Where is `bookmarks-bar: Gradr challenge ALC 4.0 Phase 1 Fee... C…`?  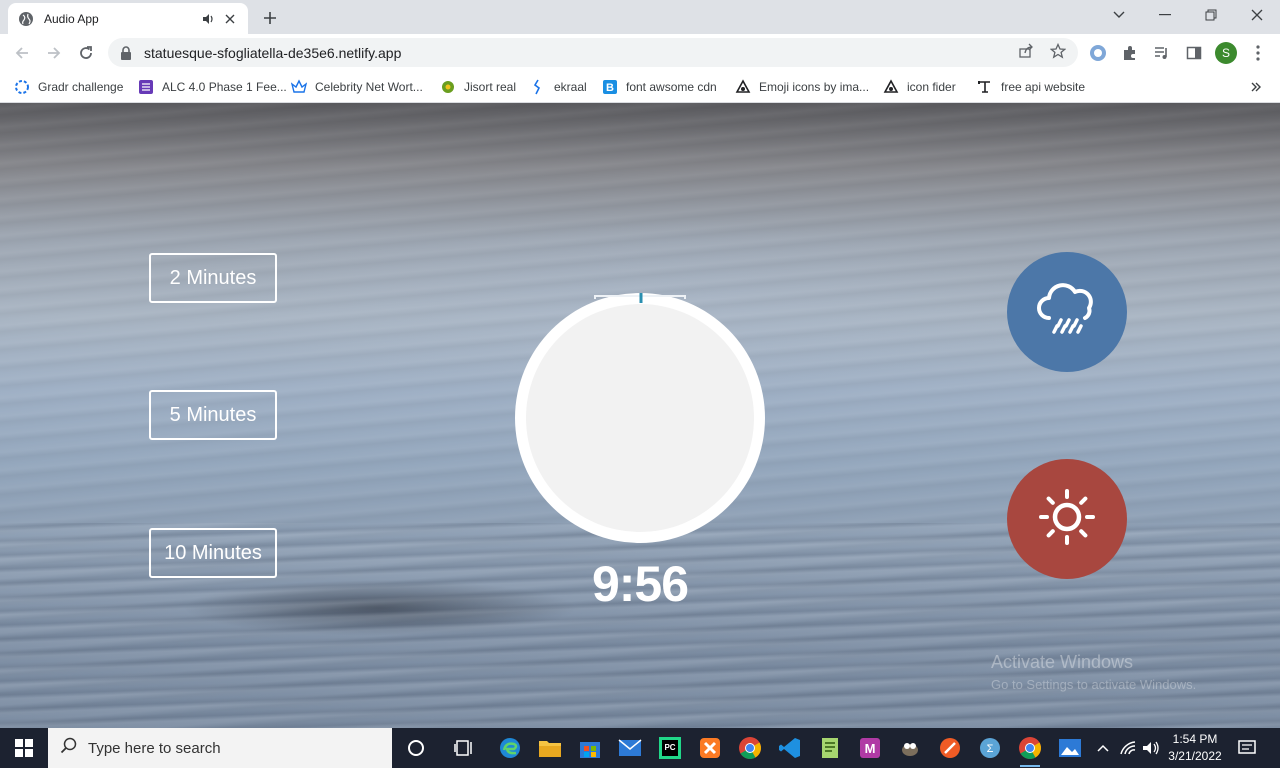 bookmarks-bar: Gradr challenge ALC 4.0 Phase 1 Fee... C… is located at coordinates (640, 87).